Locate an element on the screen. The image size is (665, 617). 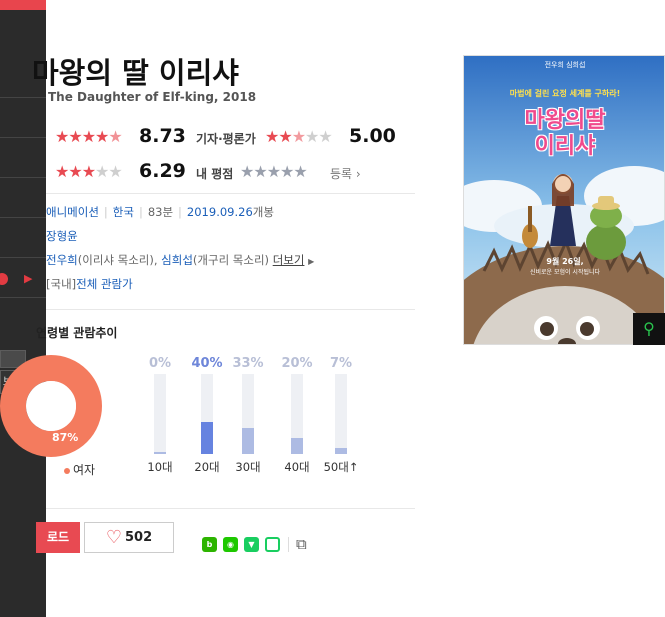
age-bar-column: 0% 10대 is located at coordinates (160, 415).